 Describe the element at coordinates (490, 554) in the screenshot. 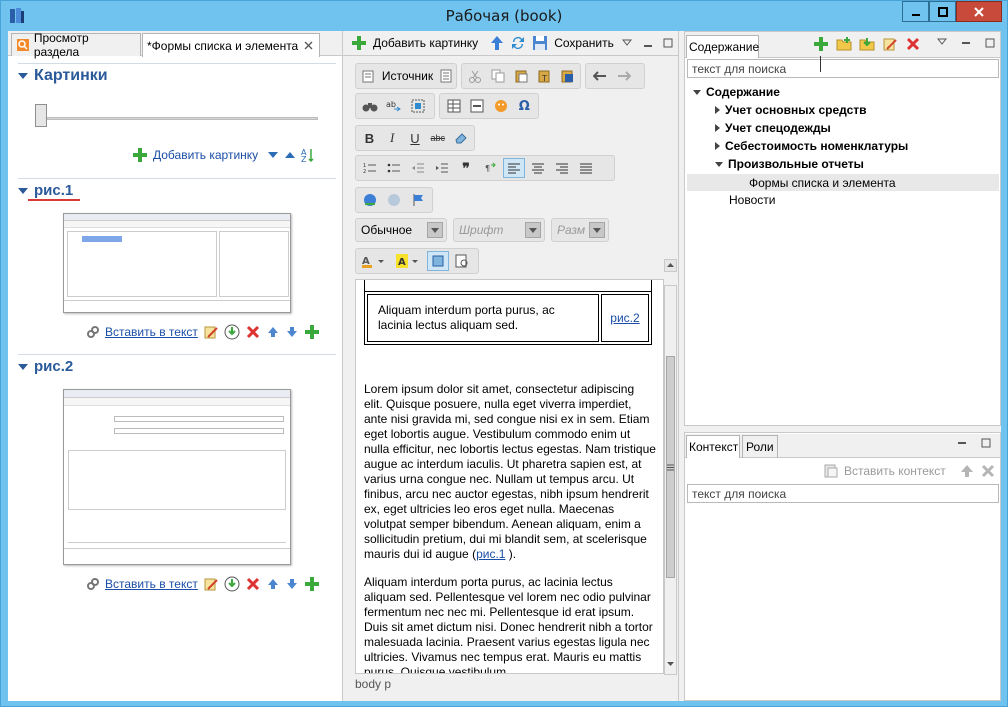

I see `picture-link: рис.1` at that location.